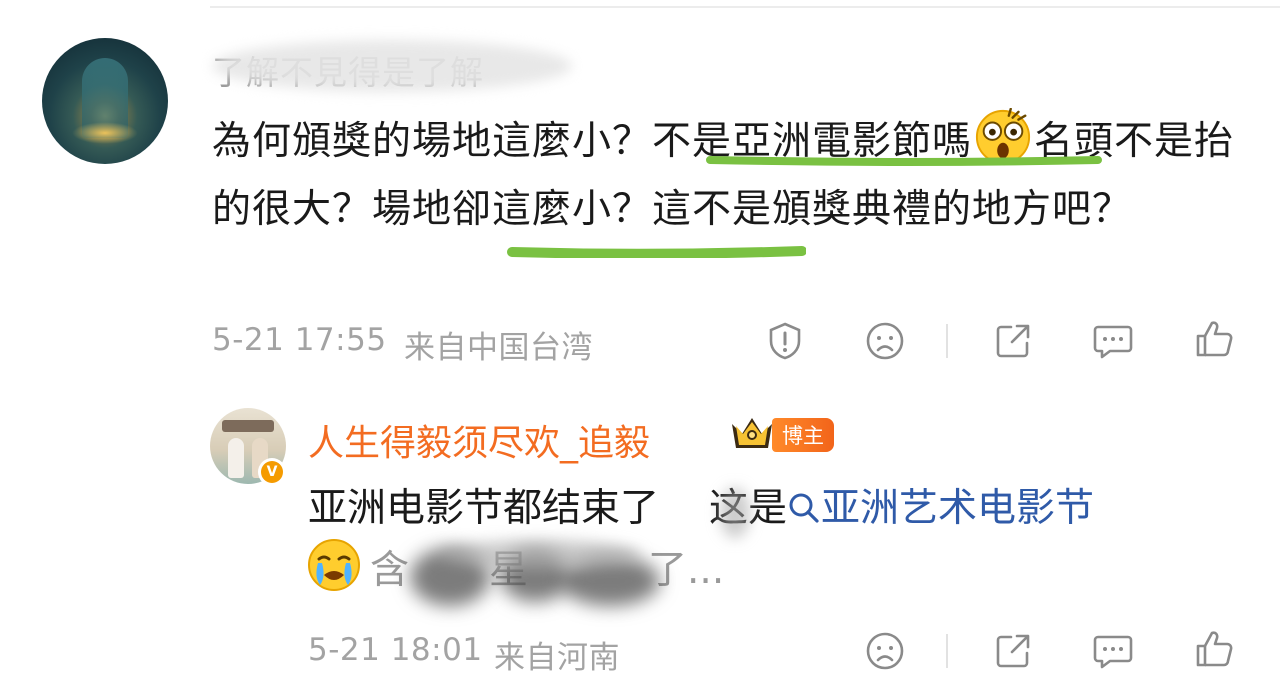 The image size is (1280, 696). Describe the element at coordinates (105, 101) in the screenshot. I see `avatar` at that location.